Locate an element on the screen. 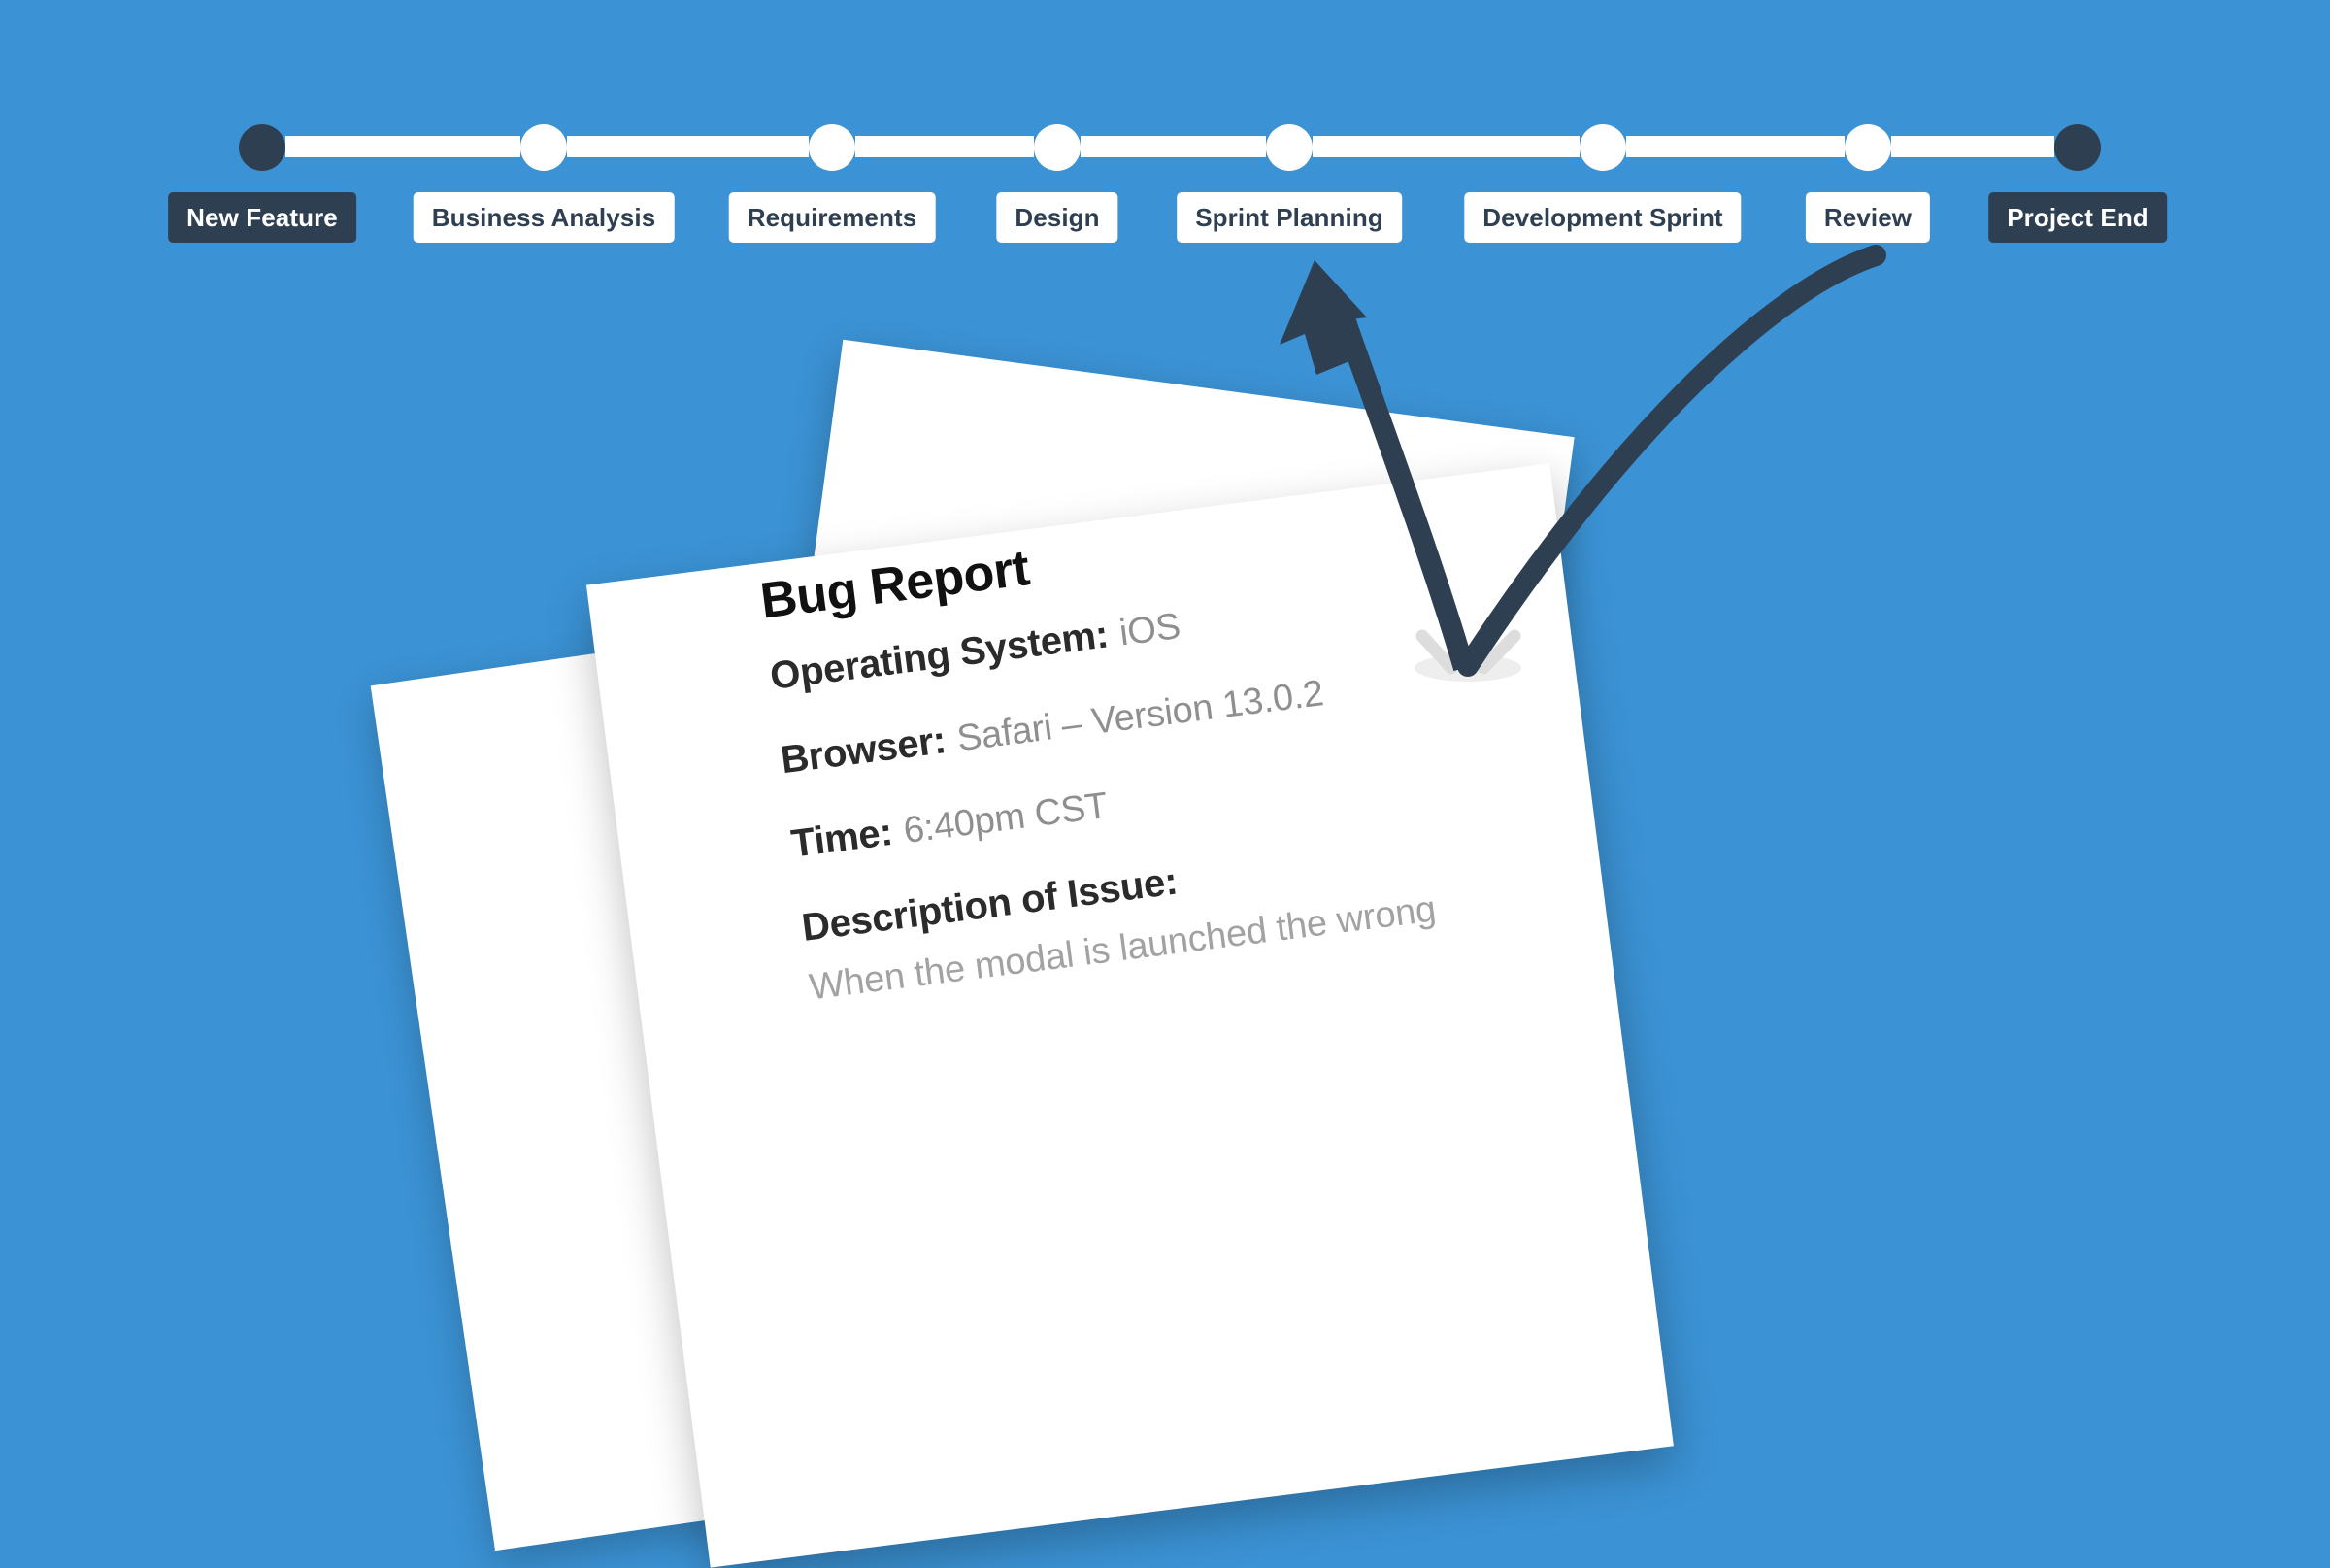  field-label: Browser: is located at coordinates (863, 750).